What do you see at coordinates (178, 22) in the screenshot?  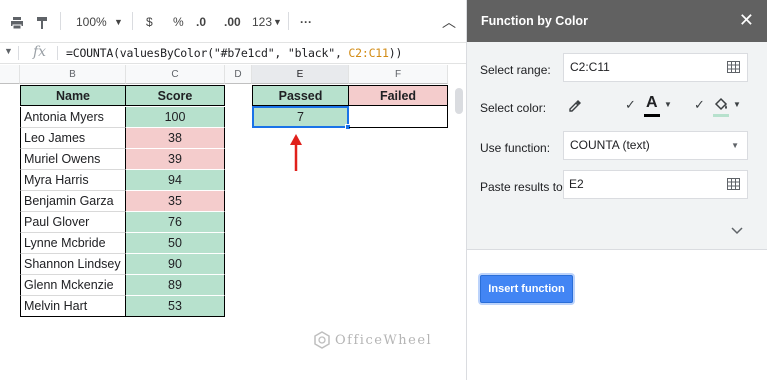 I see `percent-format-button: %` at bounding box center [178, 22].